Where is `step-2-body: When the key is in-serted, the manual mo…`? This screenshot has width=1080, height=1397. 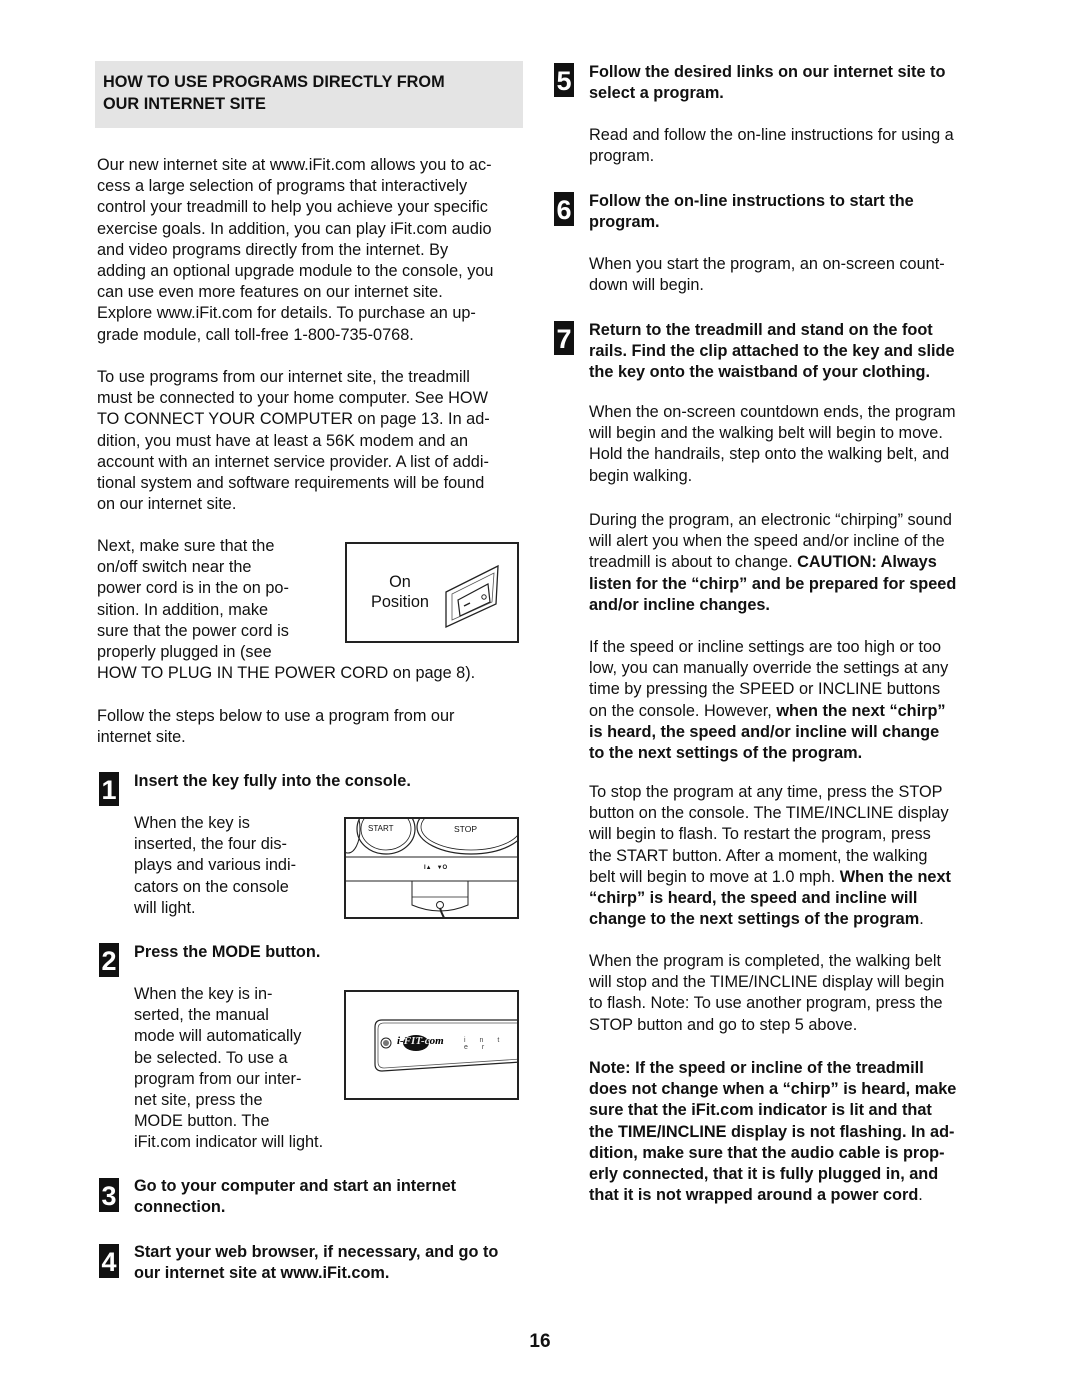
step-2-body: When the key is in-serted, the manual mo… is located at coordinates (229, 1068).